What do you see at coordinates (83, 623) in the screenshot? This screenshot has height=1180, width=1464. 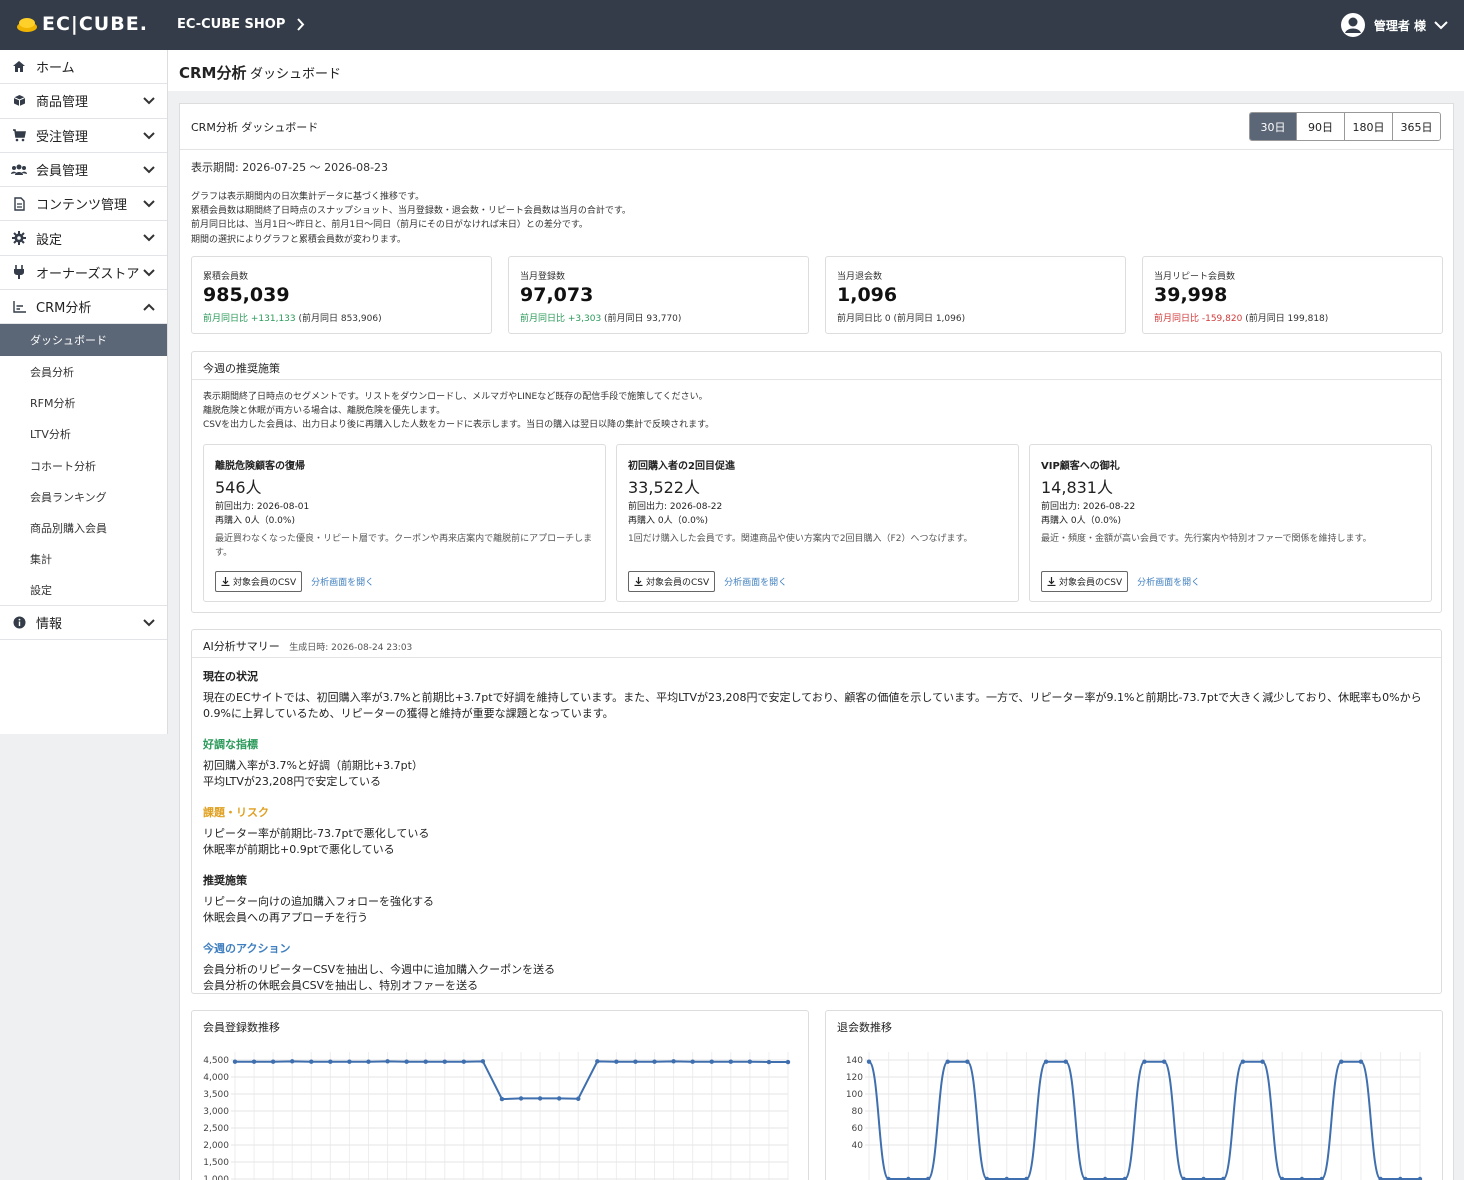 I see `sidebar-item-info: 情報` at bounding box center [83, 623].